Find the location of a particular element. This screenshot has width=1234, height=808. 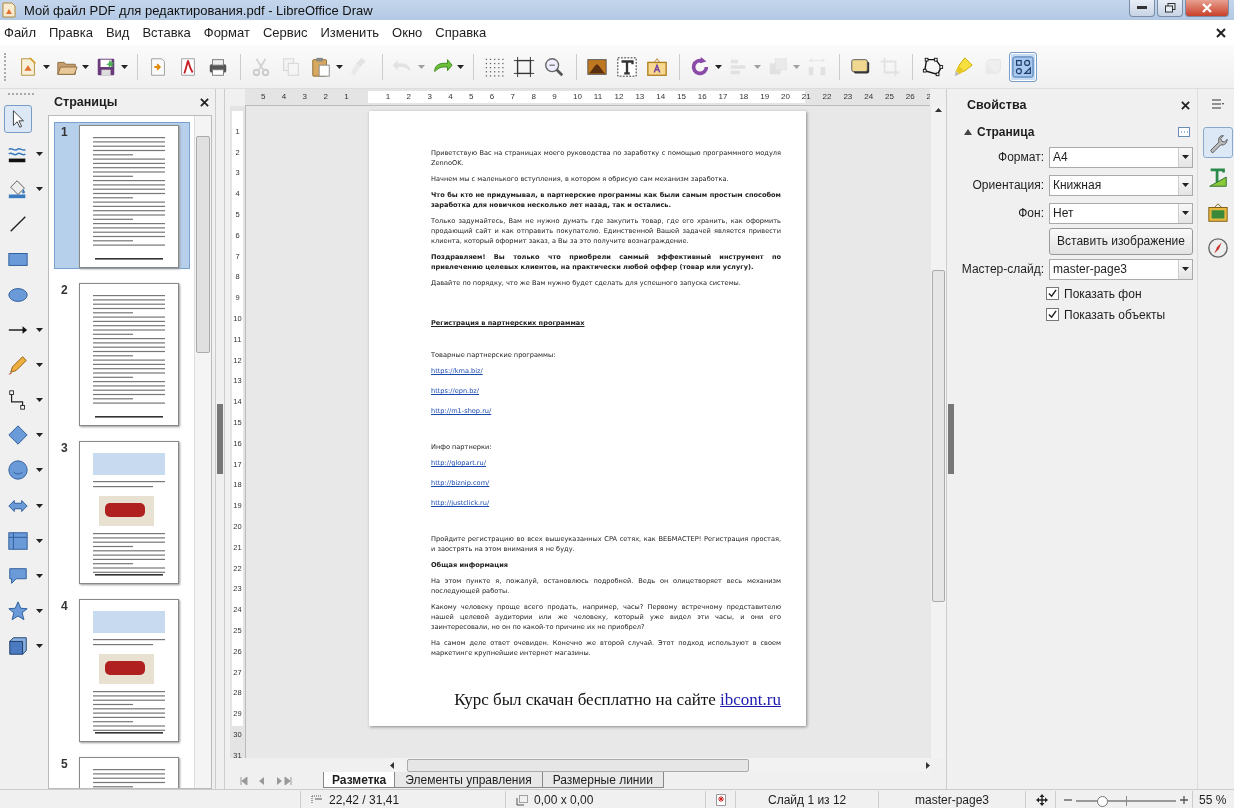

more-options-icon is located at coordinates (1184, 132).